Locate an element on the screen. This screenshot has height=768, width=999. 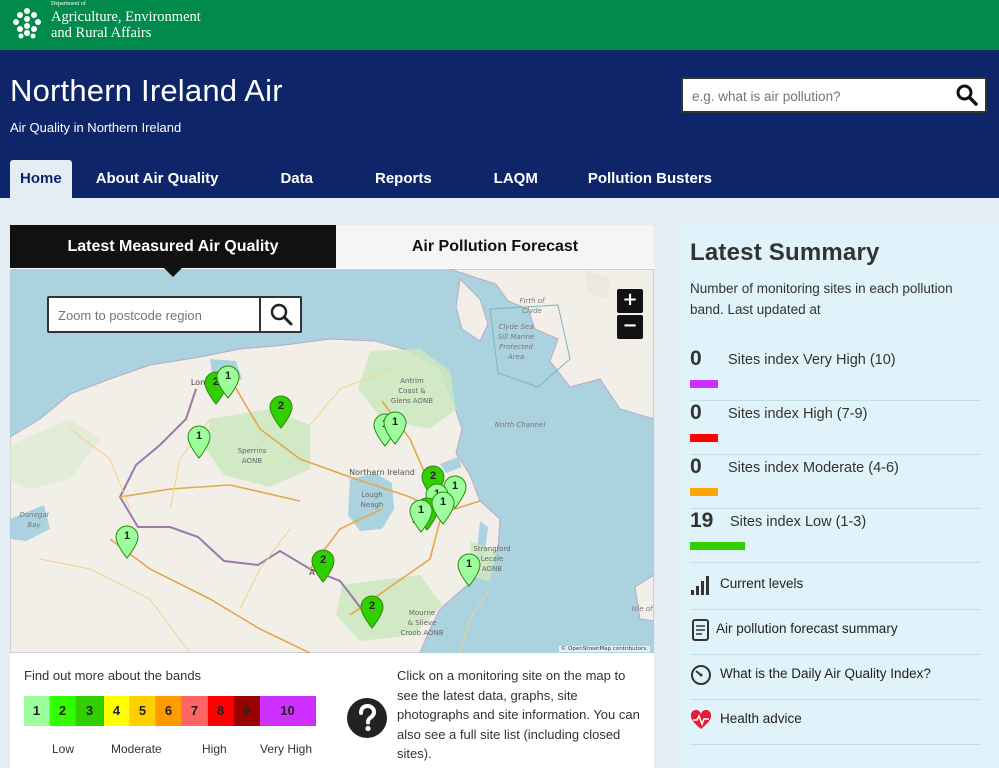
tab-air-pollution-forecast: Air Pollution Forecast is located at coordinates (495, 246).